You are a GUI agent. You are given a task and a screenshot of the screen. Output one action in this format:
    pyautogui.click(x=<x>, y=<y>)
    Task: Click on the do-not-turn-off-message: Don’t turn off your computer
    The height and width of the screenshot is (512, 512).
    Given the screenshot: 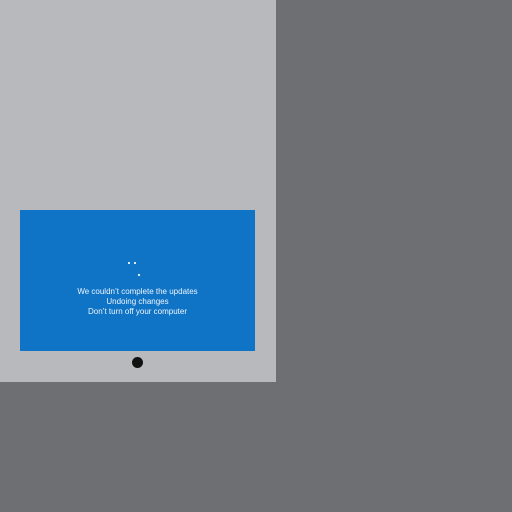 What is the action you would take?
    pyautogui.click(x=137, y=311)
    